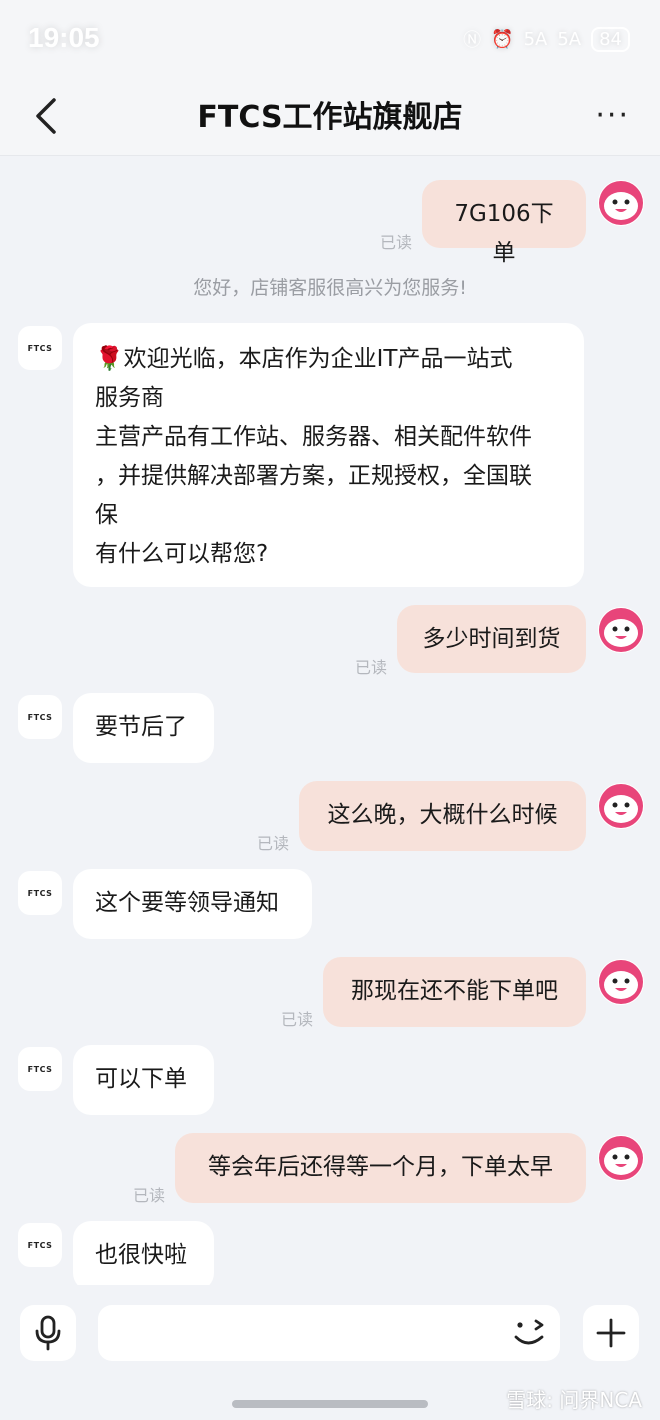  I want to click on battery-icon: 84, so click(610, 39).